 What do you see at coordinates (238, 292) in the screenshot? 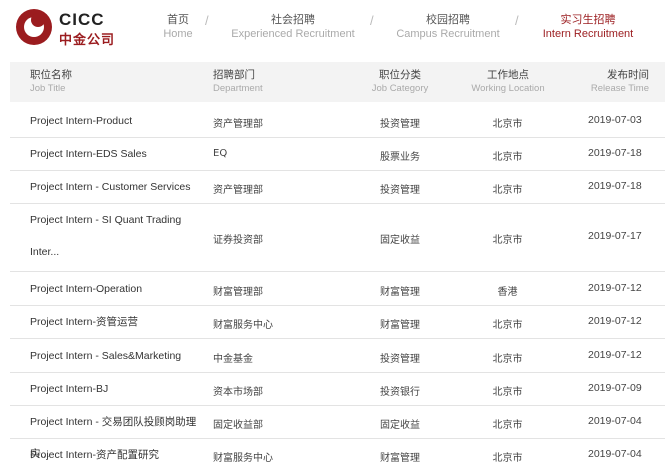
I see `department-cell: 财富管理部` at bounding box center [238, 292].